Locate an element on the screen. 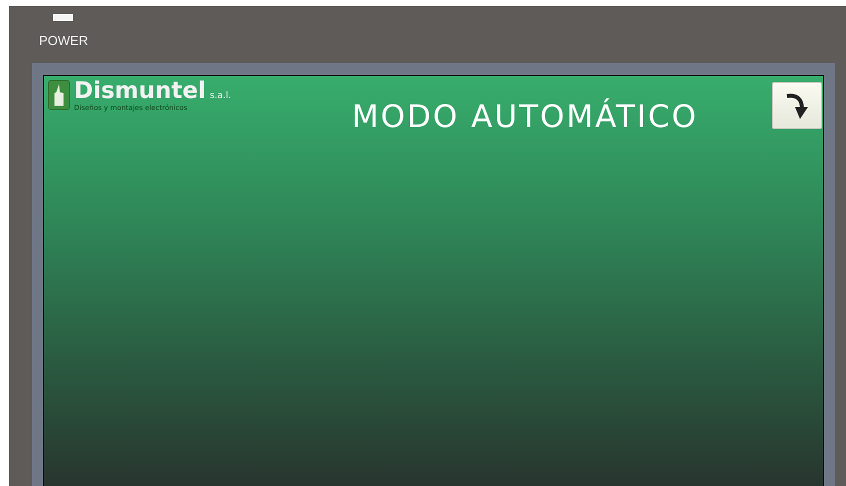 The image size is (846, 486). logo-suffix: s.a.l. is located at coordinates (221, 96).